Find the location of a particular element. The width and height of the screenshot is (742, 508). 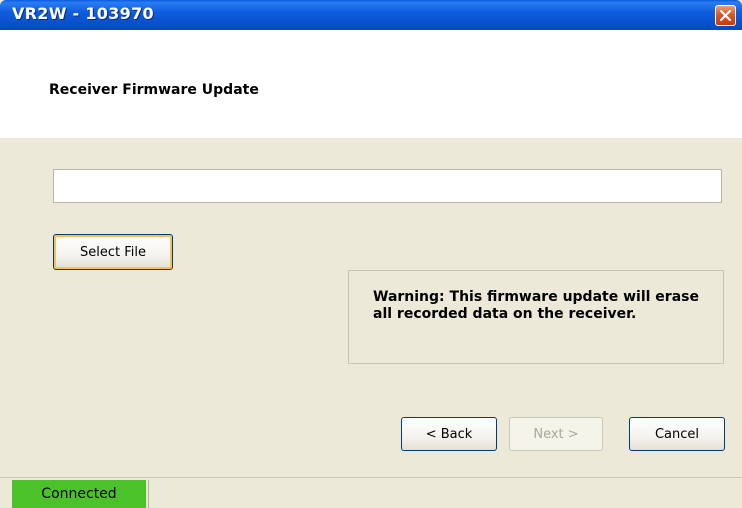

back-button: < Back is located at coordinates (449, 434).